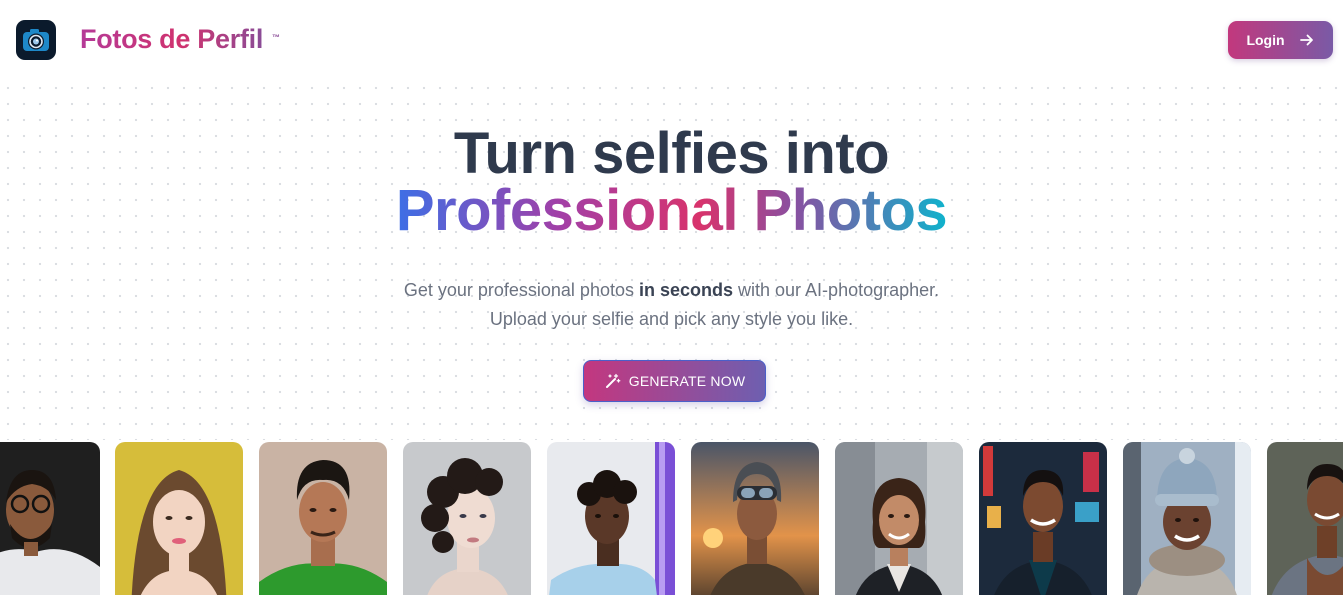 The width and height of the screenshot is (1343, 595). I want to click on portrait-card-businesswoman, so click(899, 518).